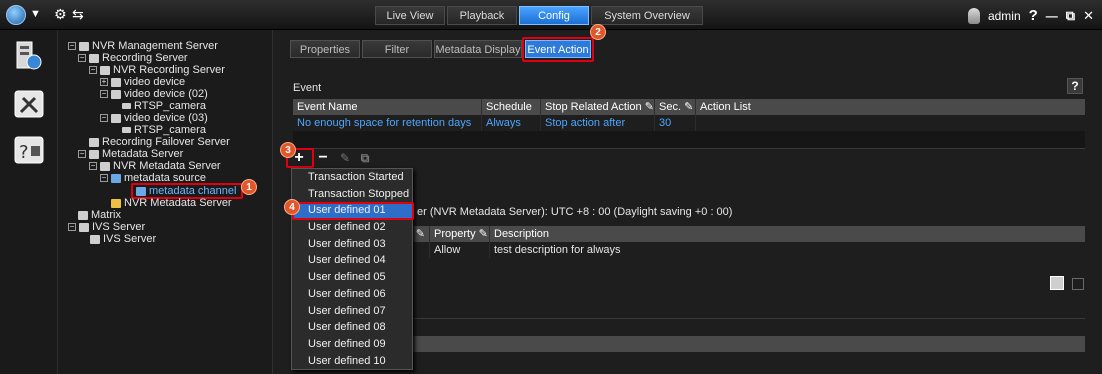 The width and height of the screenshot is (1102, 374). I want to click on settings-network-icon: ⚙, so click(60, 14).